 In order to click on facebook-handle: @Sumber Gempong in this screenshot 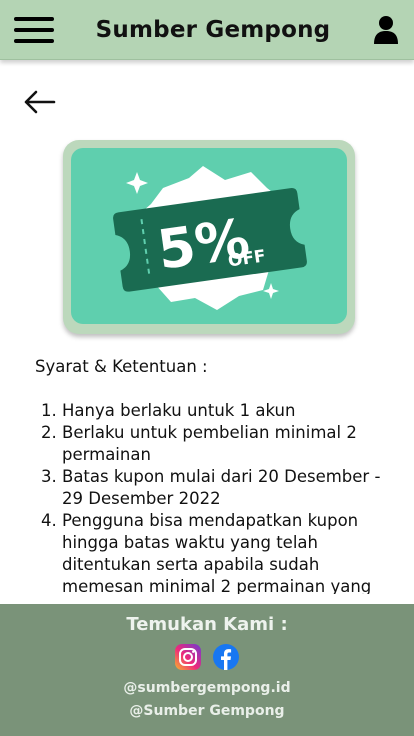, I will do `click(207, 711)`.